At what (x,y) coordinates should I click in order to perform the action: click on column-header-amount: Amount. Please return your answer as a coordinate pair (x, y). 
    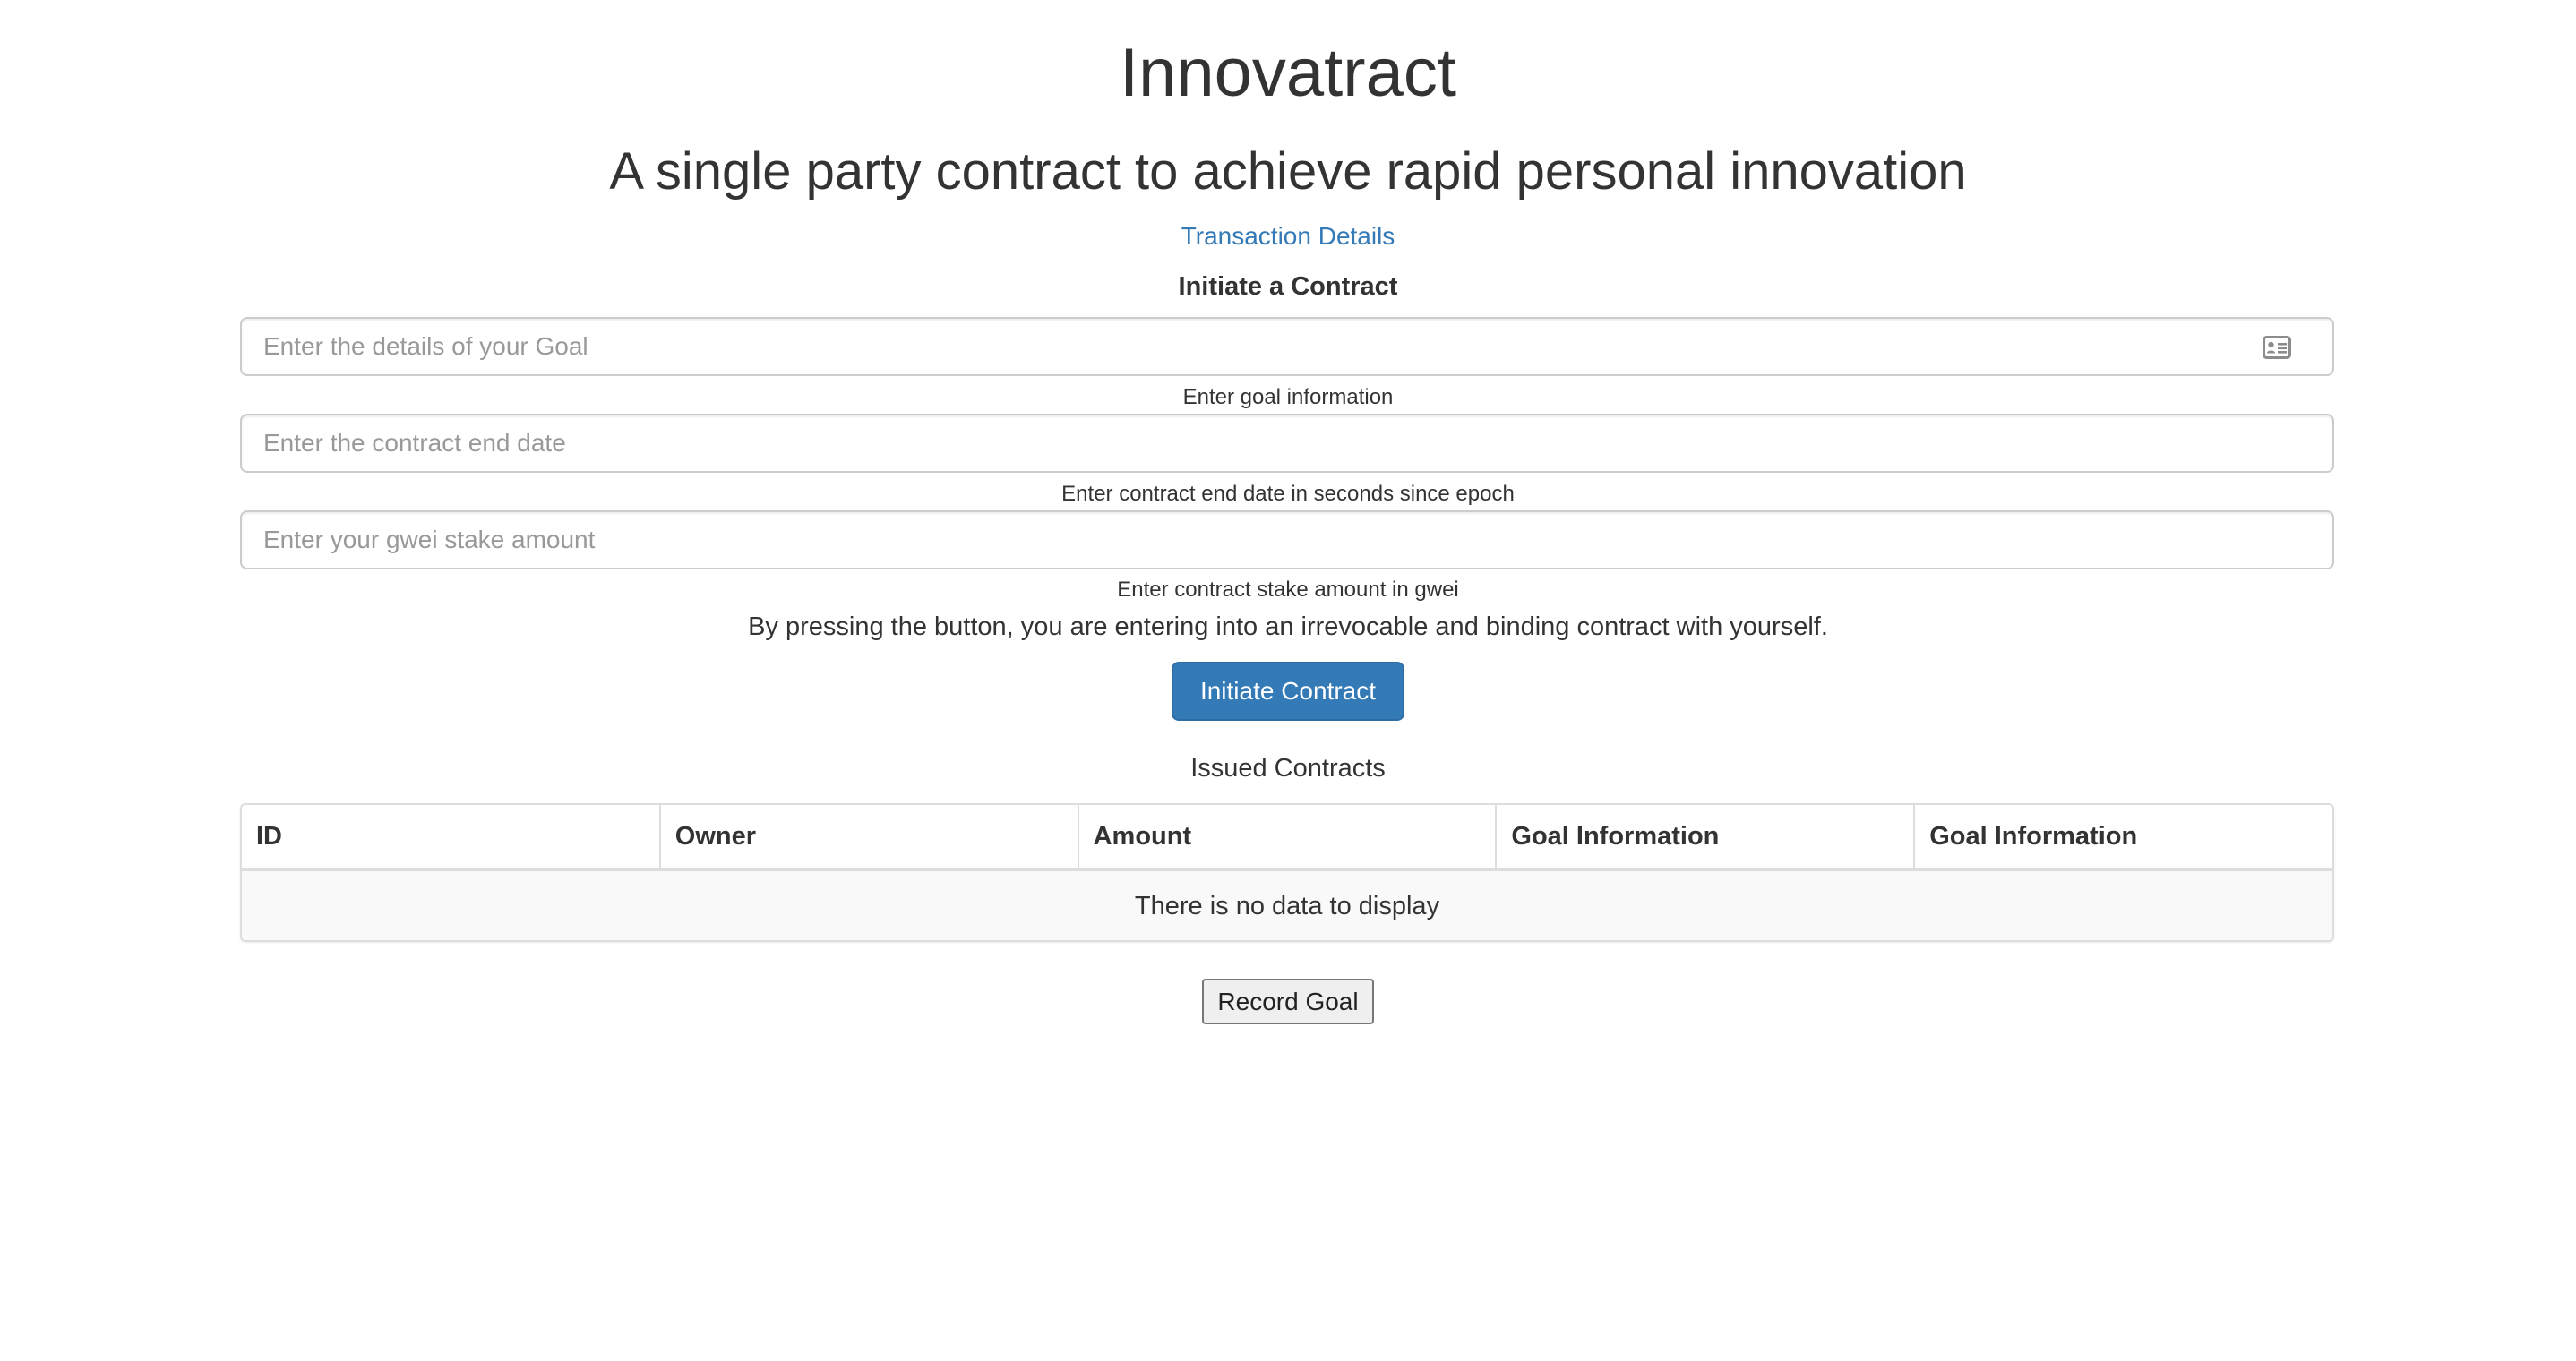
    Looking at the image, I should click on (1288, 838).